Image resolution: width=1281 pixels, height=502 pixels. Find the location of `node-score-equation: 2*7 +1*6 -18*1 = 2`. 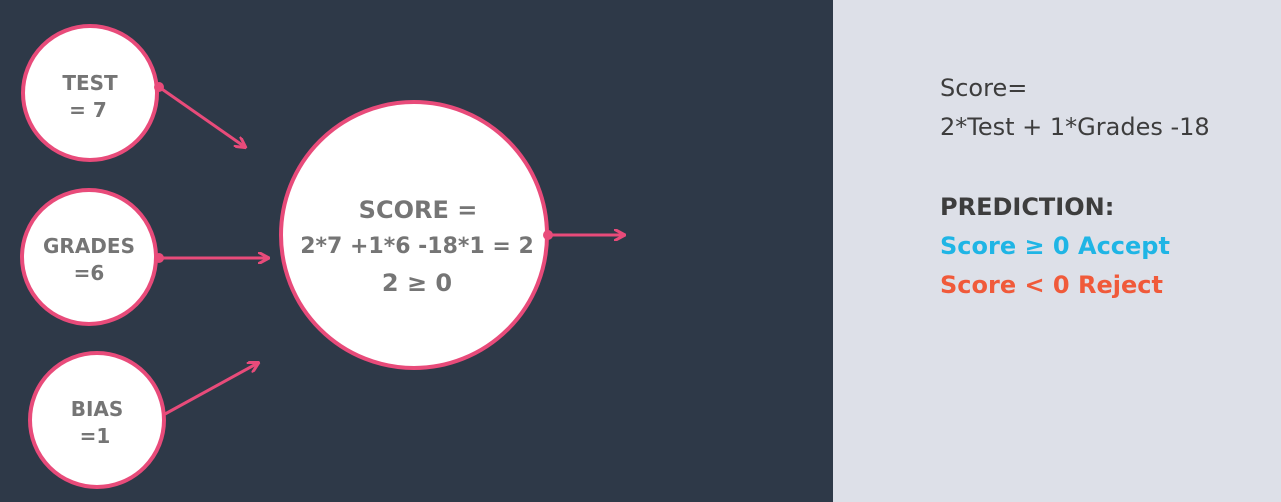

node-score-equation: 2*7 +1*6 -18*1 = 2 is located at coordinates (417, 246).